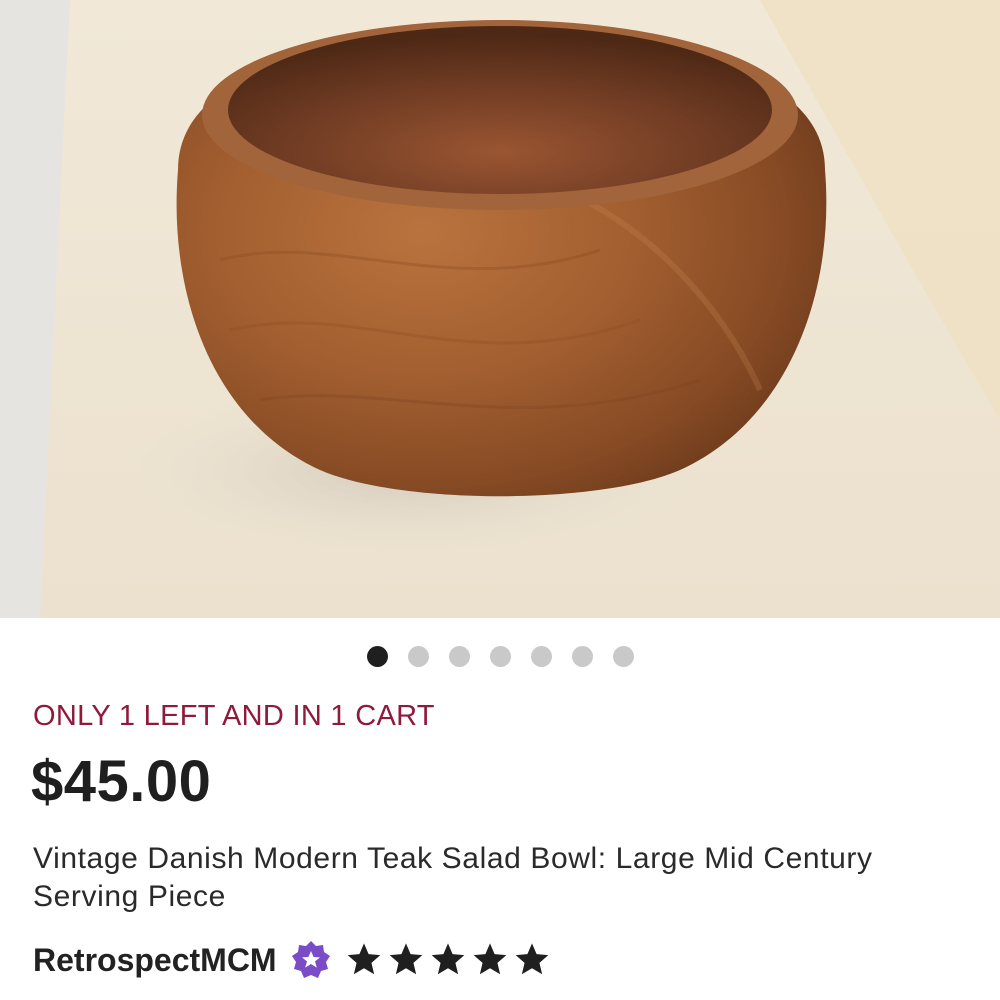 Image resolution: width=1000 pixels, height=1000 pixels. I want to click on price: $45.00, so click(121, 781).